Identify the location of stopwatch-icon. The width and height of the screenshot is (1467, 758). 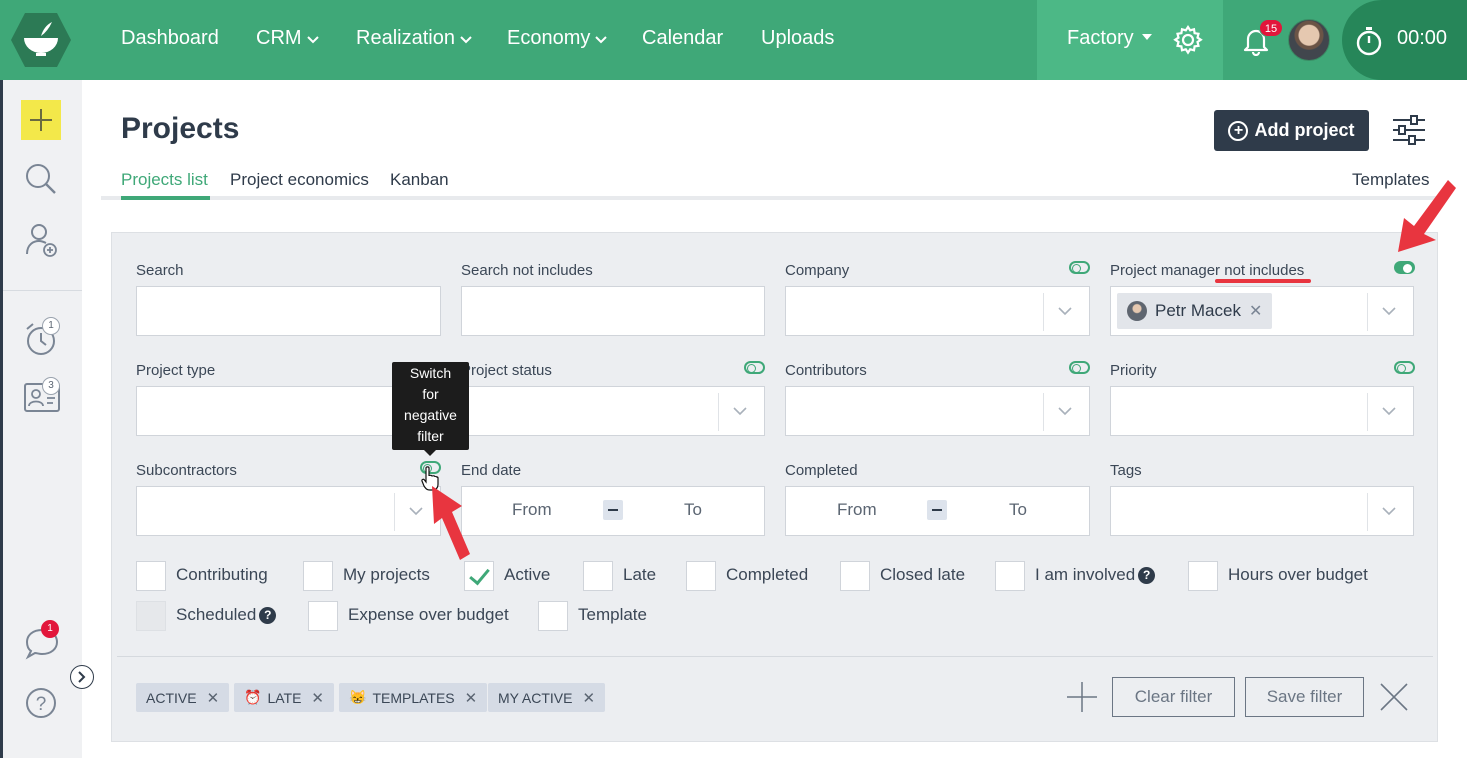
(1369, 41).